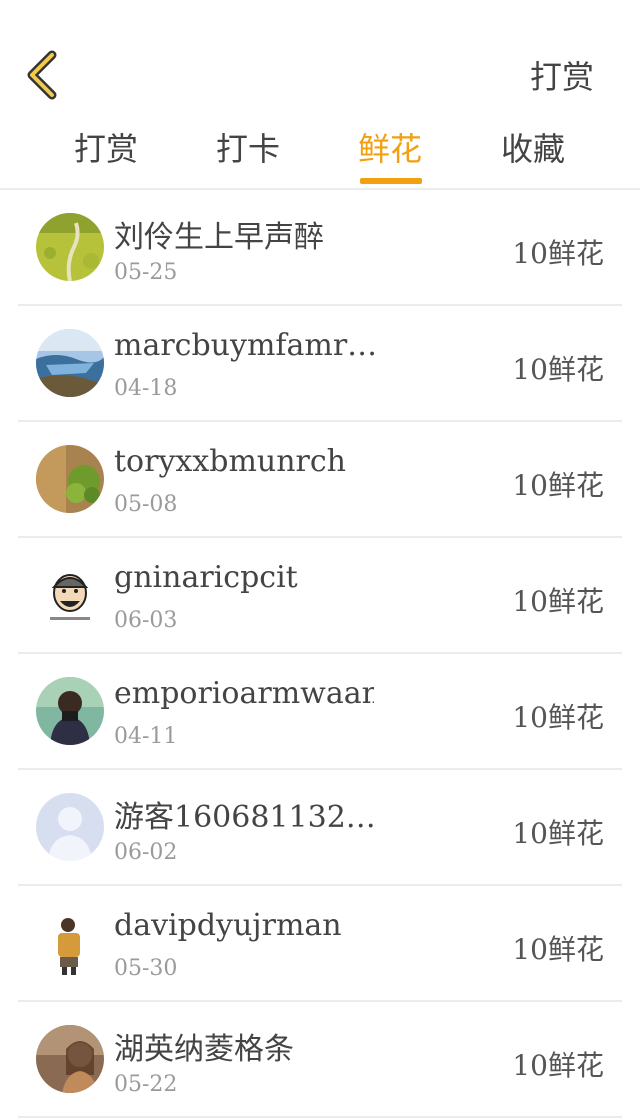 This screenshot has width=640, height=1118. I want to click on user-name: gninaricpcit, so click(206, 577).